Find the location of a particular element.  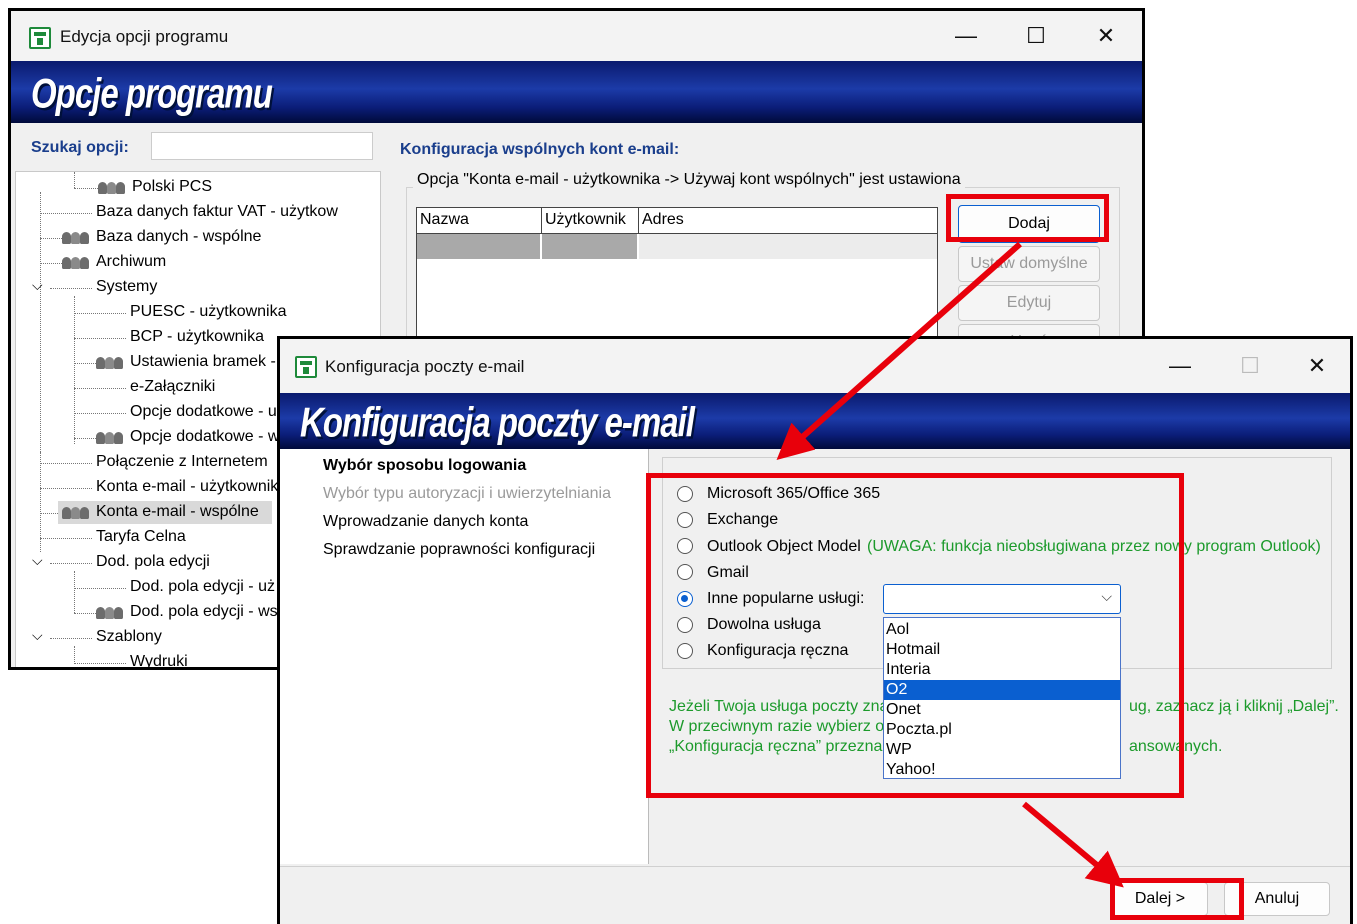

arrow-to-next is located at coordinates (1073, 844).